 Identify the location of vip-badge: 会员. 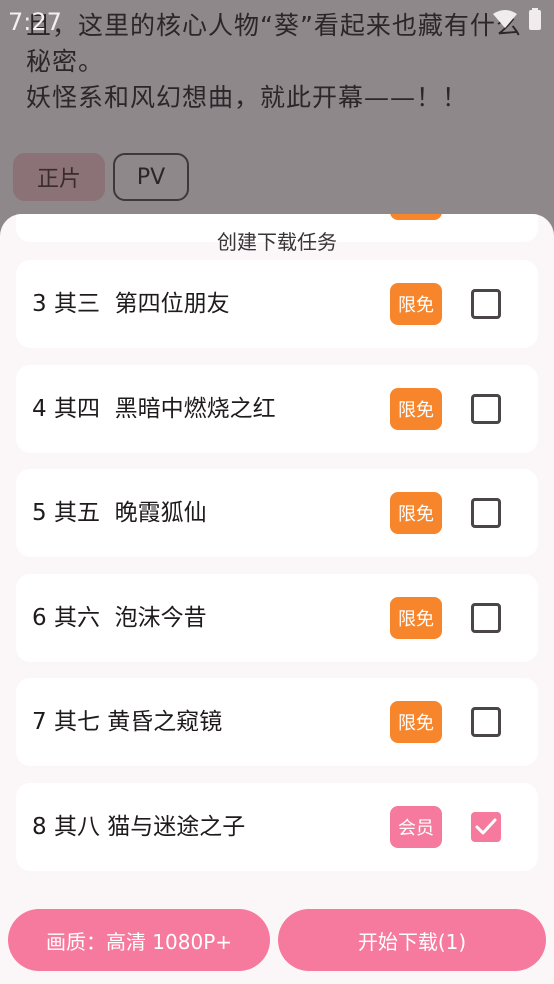
(416, 827).